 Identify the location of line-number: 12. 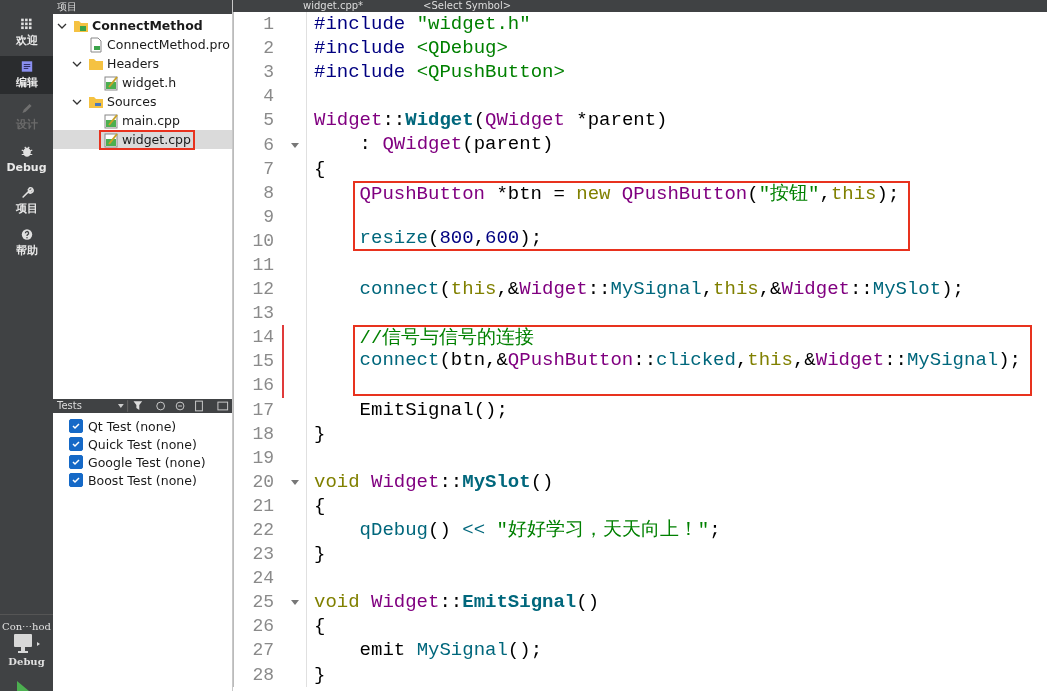
(263, 289).